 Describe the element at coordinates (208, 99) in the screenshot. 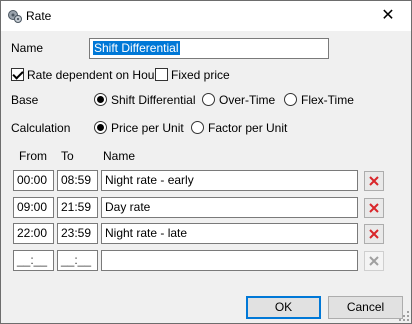

I see `base-radio-over-time` at that location.